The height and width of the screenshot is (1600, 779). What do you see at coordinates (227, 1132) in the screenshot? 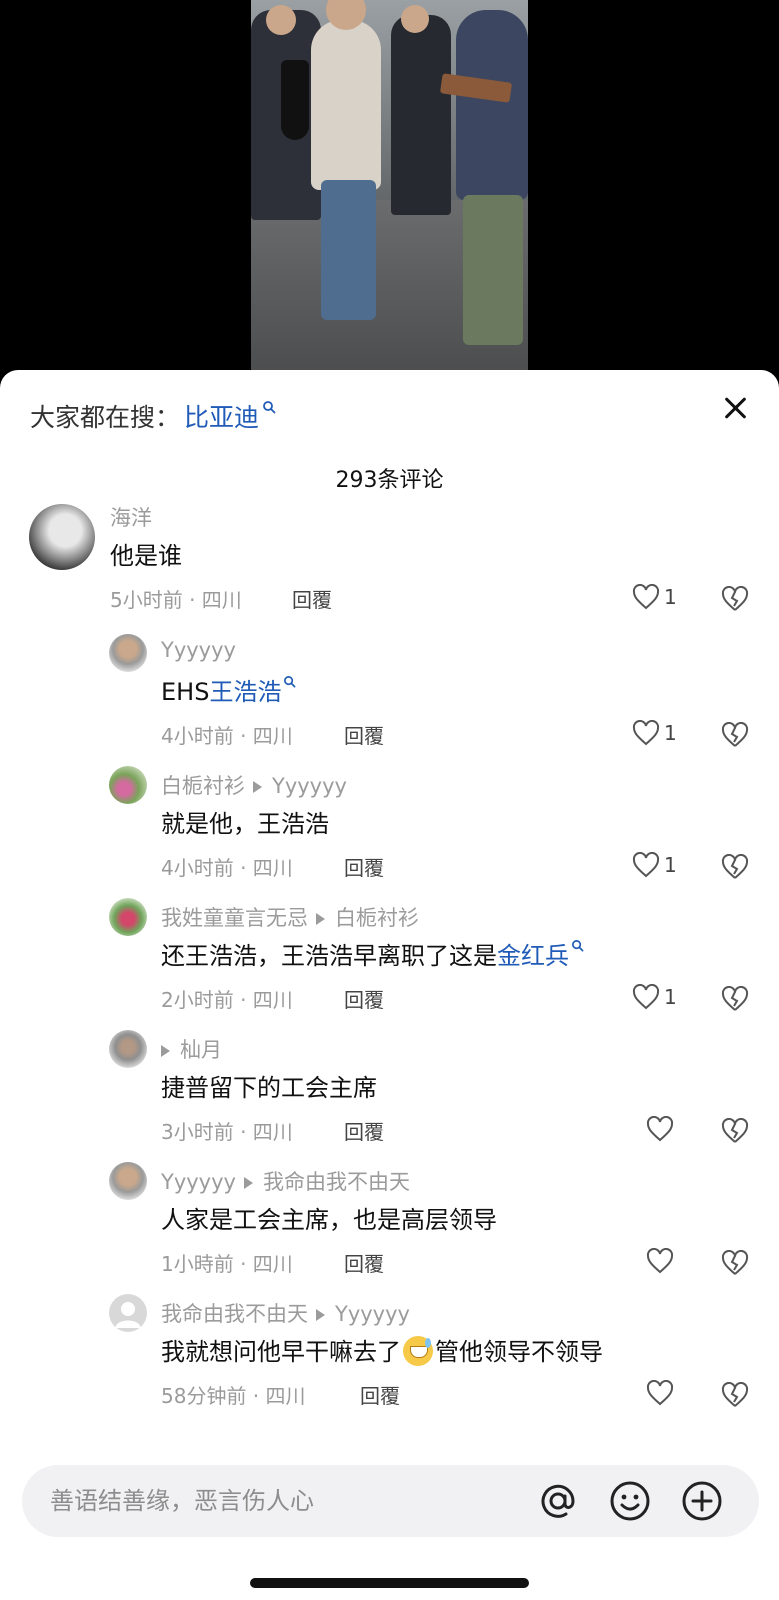
I see `comment-meta: 3小时前 · 四川` at bounding box center [227, 1132].